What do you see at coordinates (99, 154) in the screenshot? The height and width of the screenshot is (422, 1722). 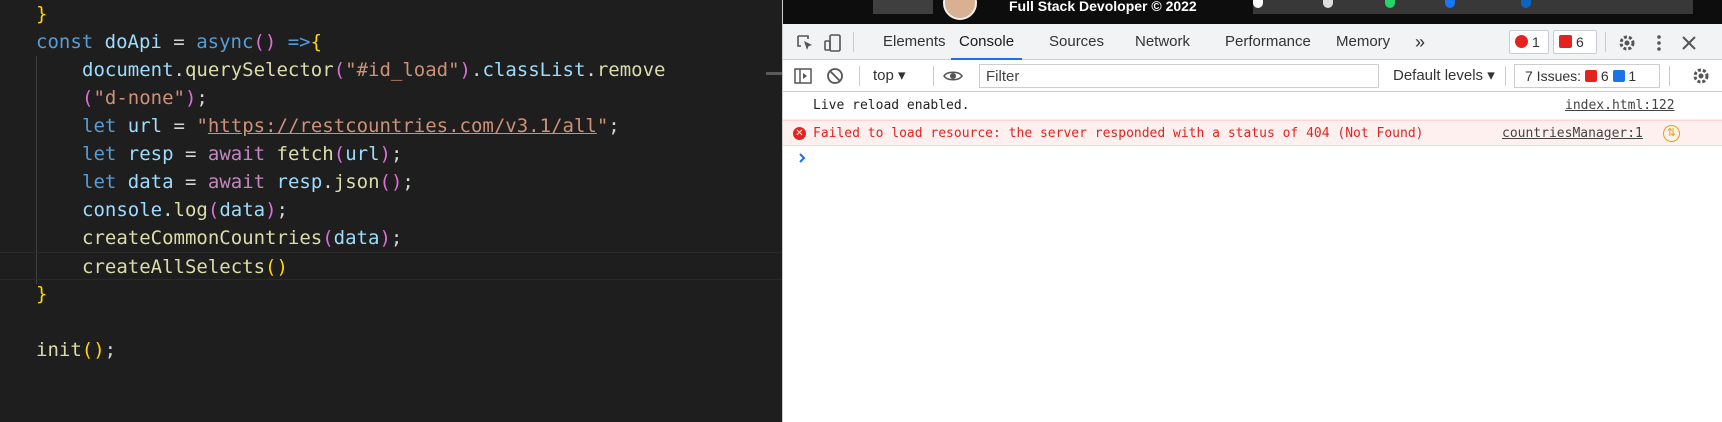 I see `keyword: let` at bounding box center [99, 154].